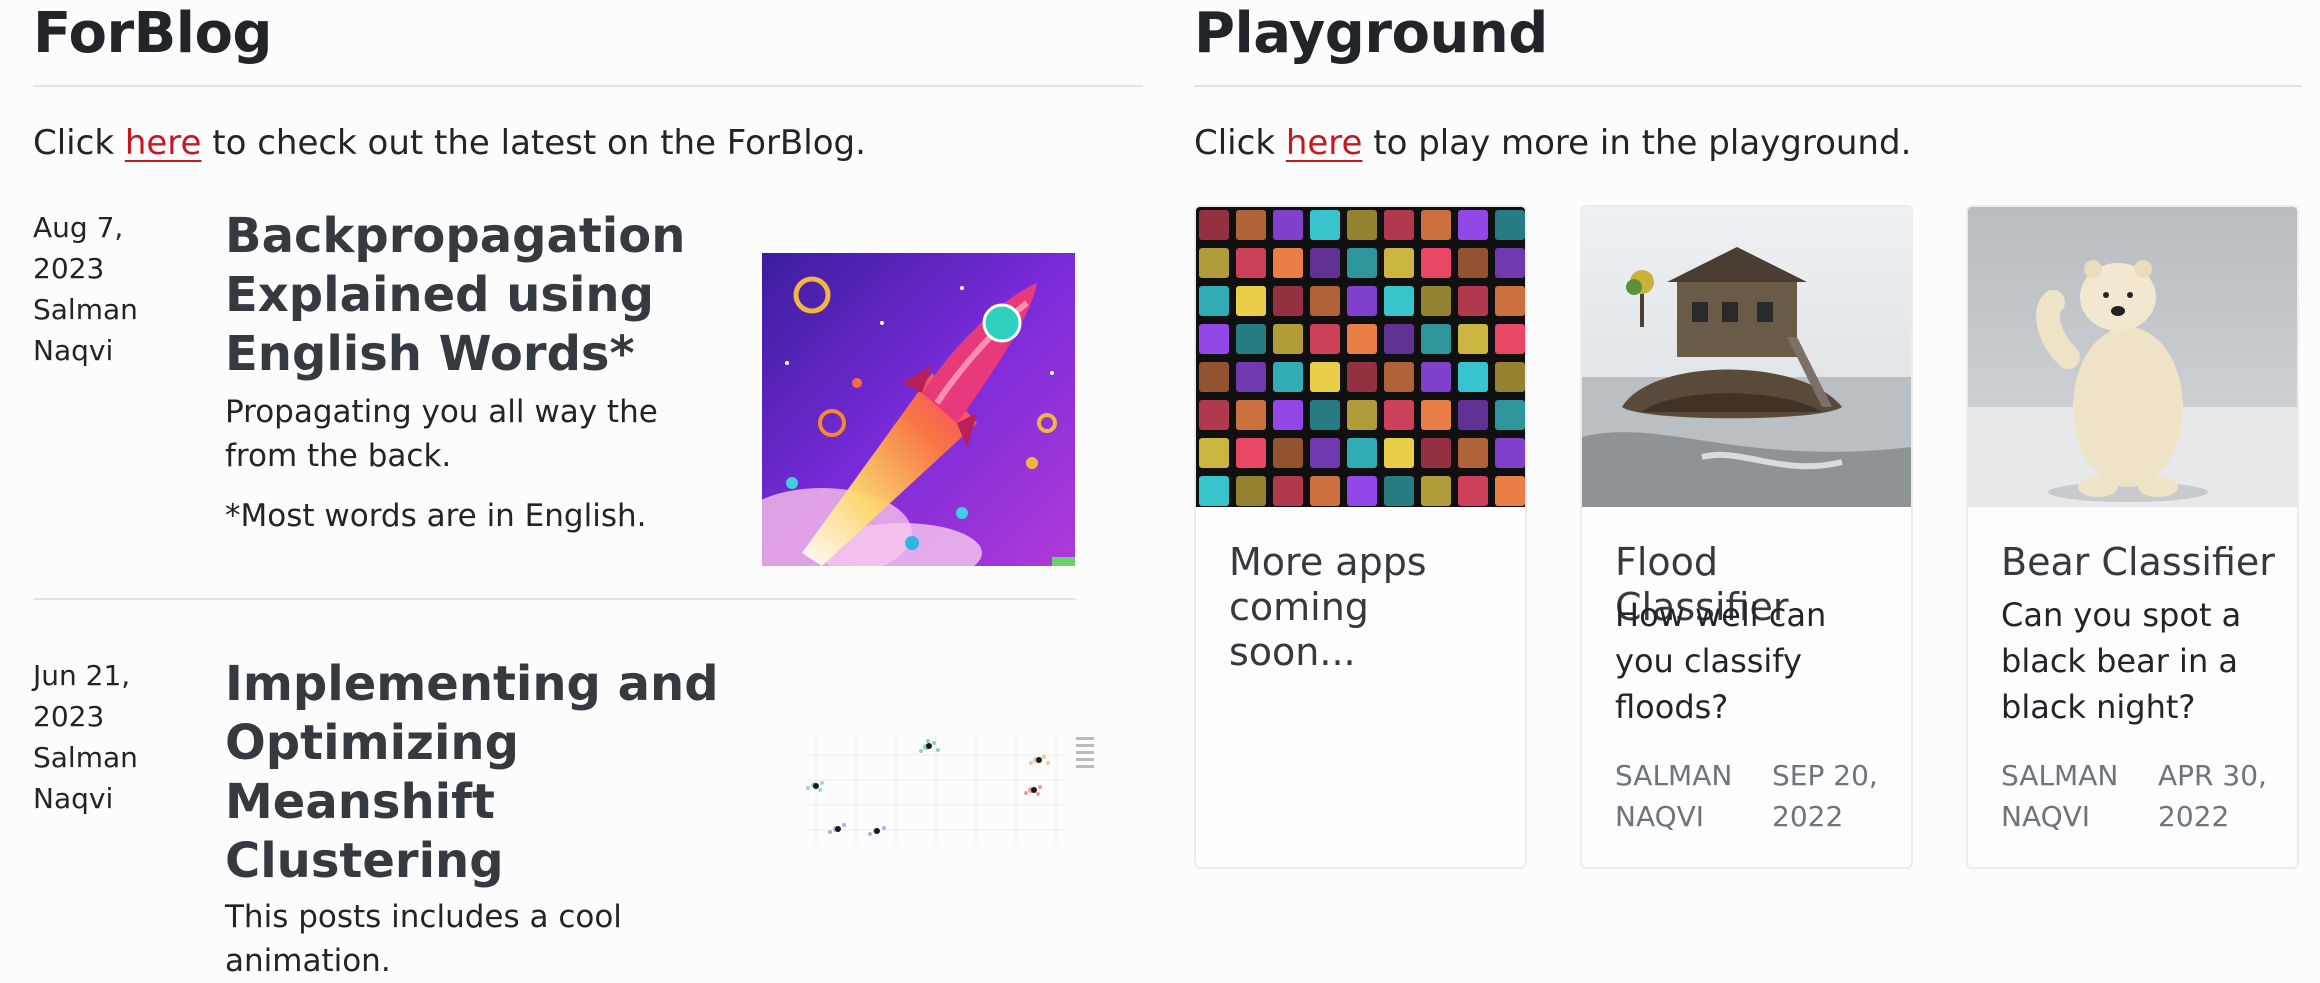 The image size is (2320, 983). I want to click on post-note: *Most words are in English., so click(436, 516).